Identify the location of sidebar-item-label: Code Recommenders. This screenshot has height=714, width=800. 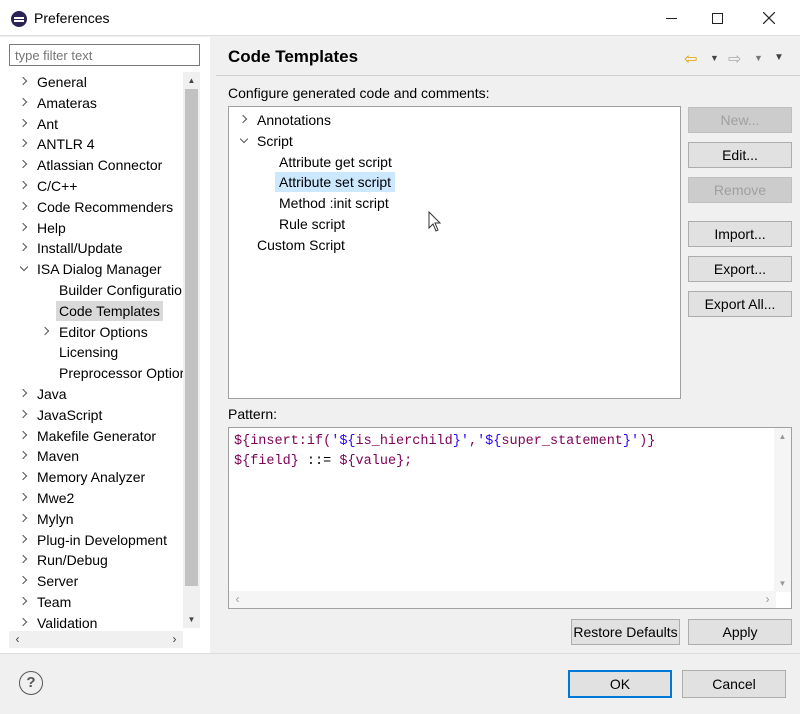
(105, 206).